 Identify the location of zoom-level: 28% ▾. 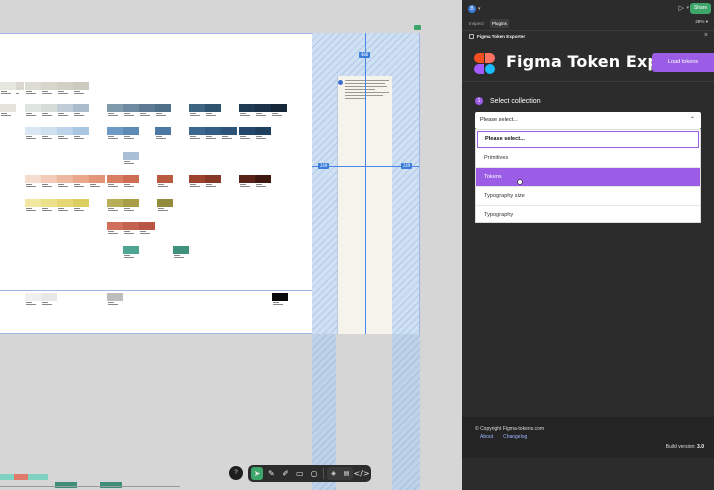
(701, 22).